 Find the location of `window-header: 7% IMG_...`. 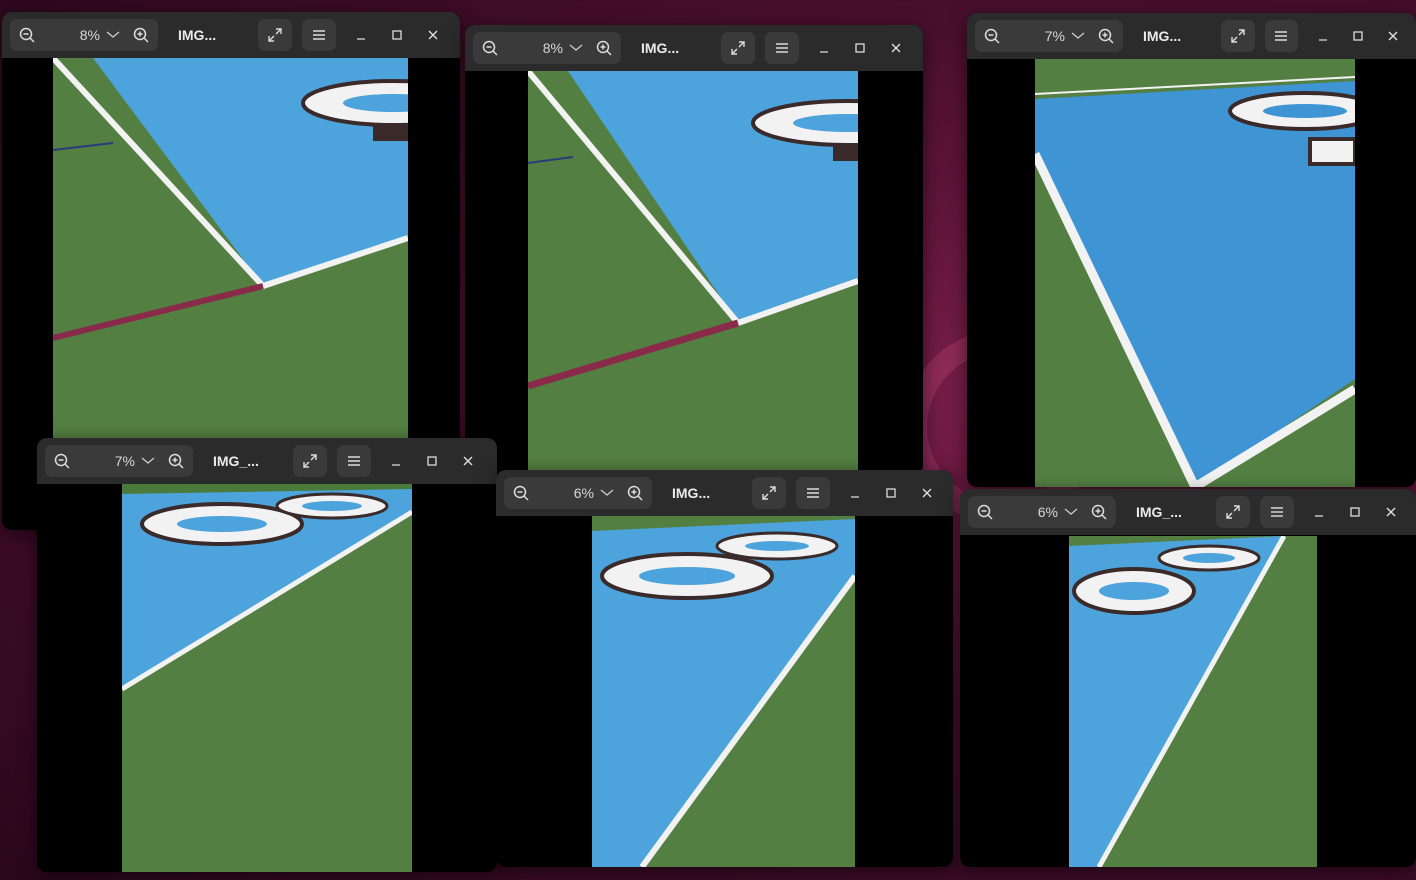

window-header: 7% IMG_... is located at coordinates (267, 461).